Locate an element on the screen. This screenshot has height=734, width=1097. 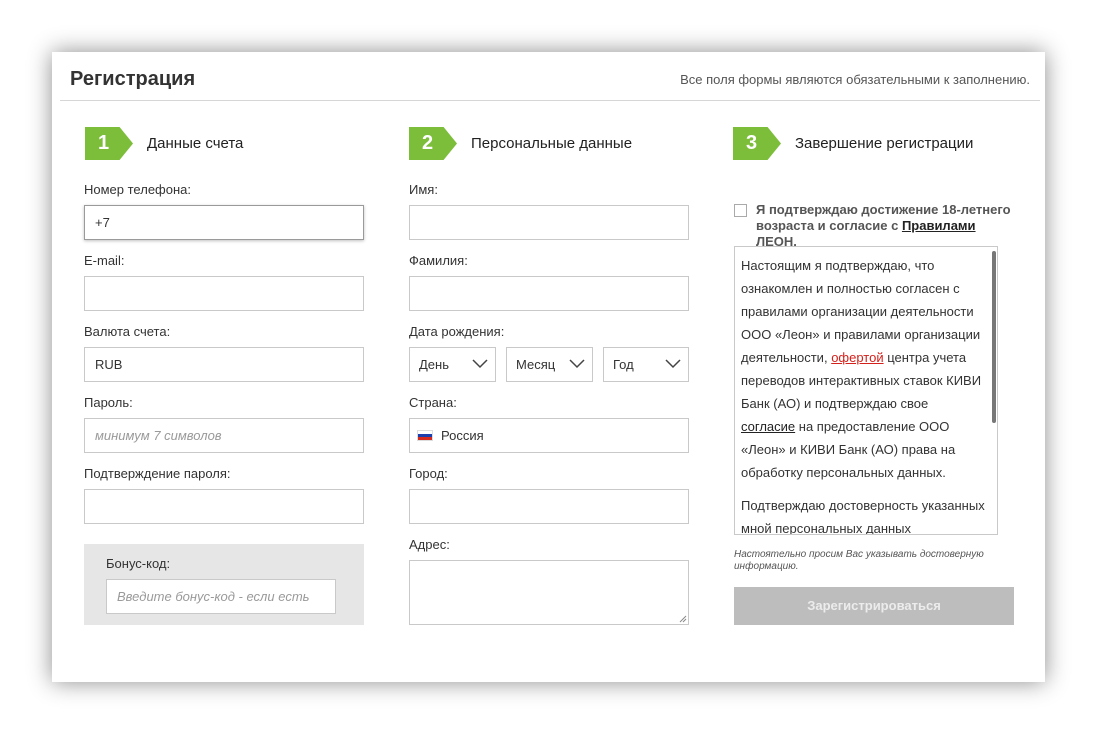
birth-month-value: Месяц is located at coordinates (536, 364).